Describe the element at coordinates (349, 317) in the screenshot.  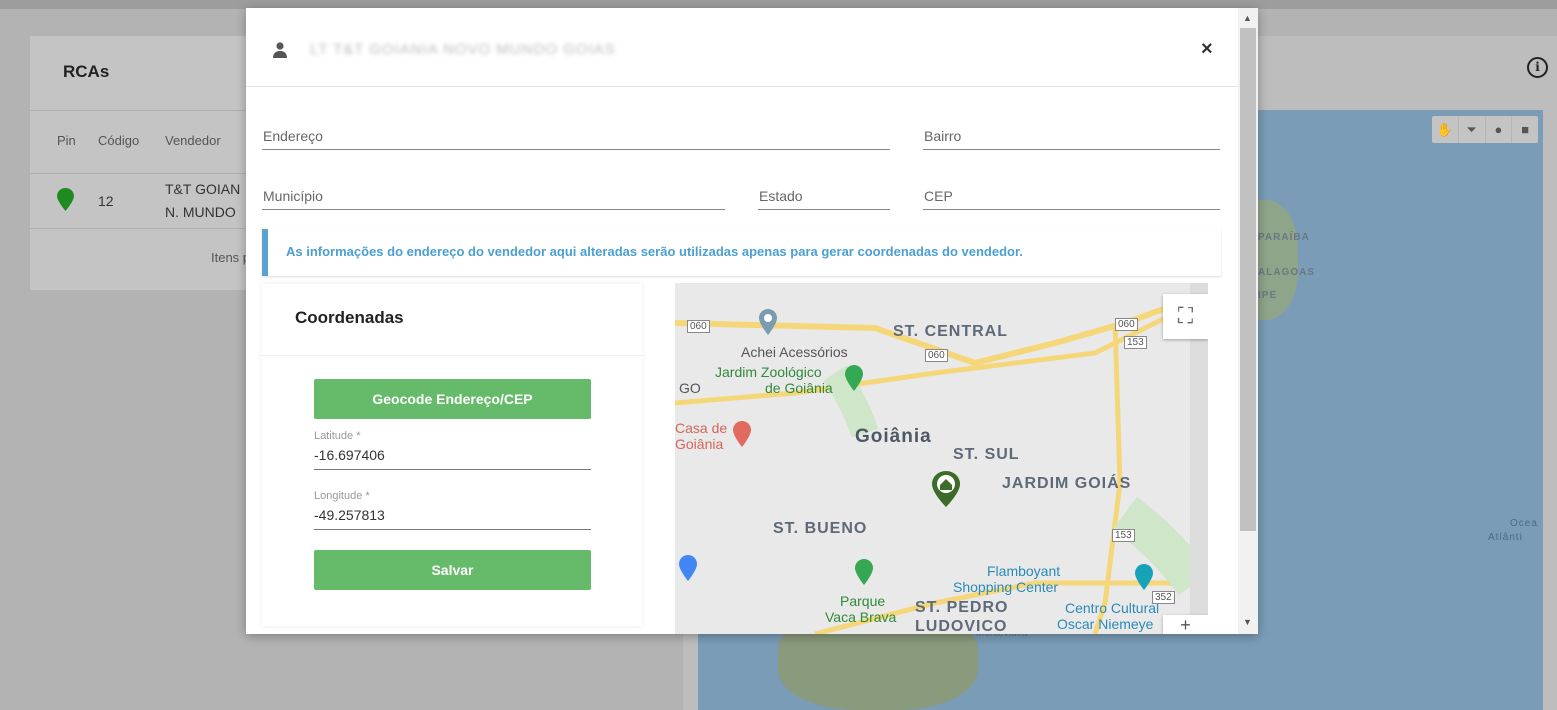
I see `coordinates-title: Coordenadas` at that location.